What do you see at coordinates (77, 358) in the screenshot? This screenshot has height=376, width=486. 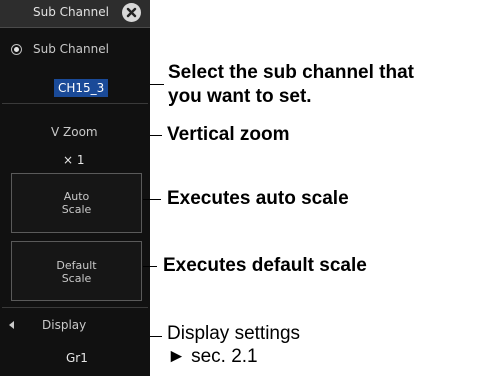 I see `display-value: Gr1` at bounding box center [77, 358].